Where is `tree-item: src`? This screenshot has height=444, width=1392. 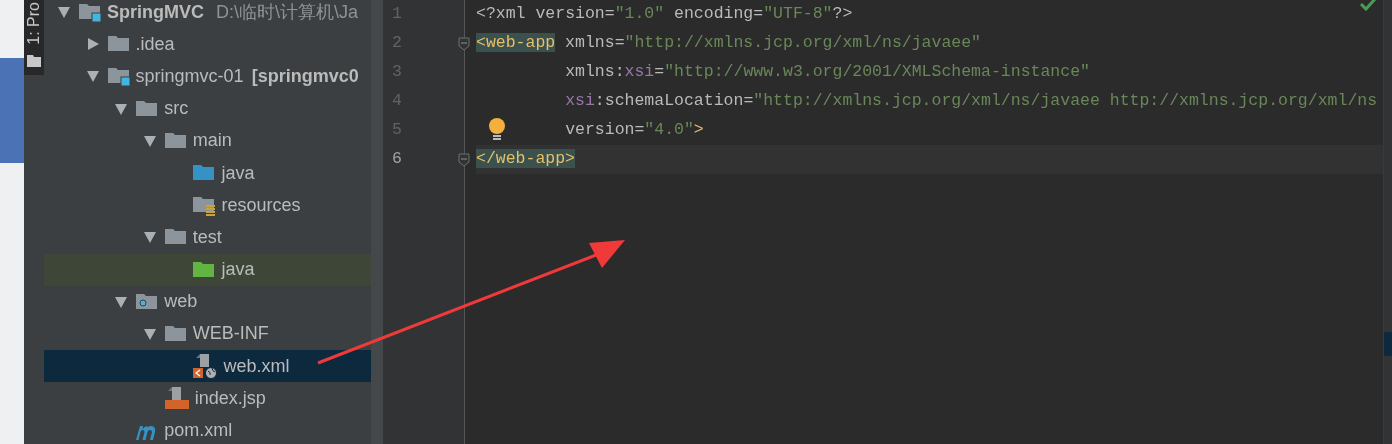 tree-item: src is located at coordinates (207, 108).